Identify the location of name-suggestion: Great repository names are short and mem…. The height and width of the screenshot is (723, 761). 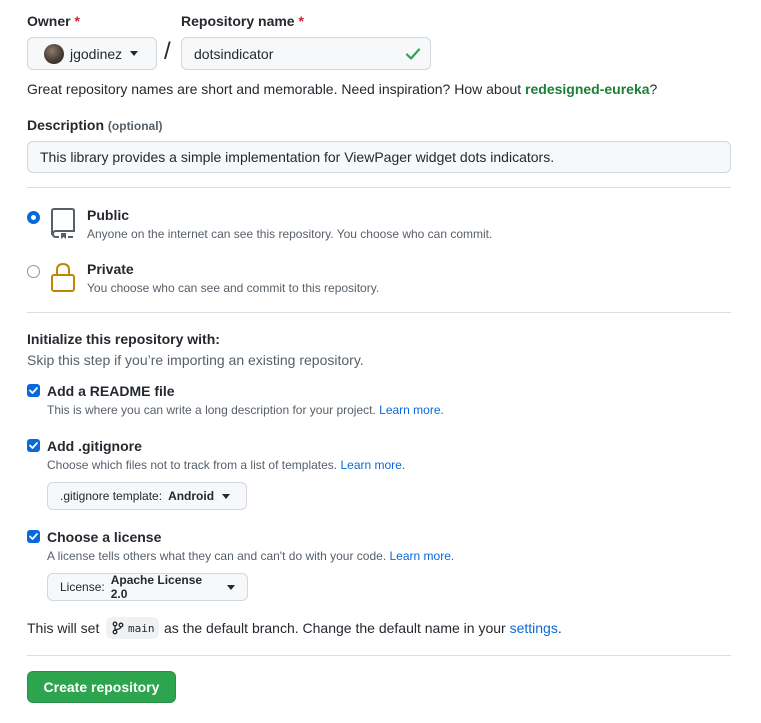
(342, 89).